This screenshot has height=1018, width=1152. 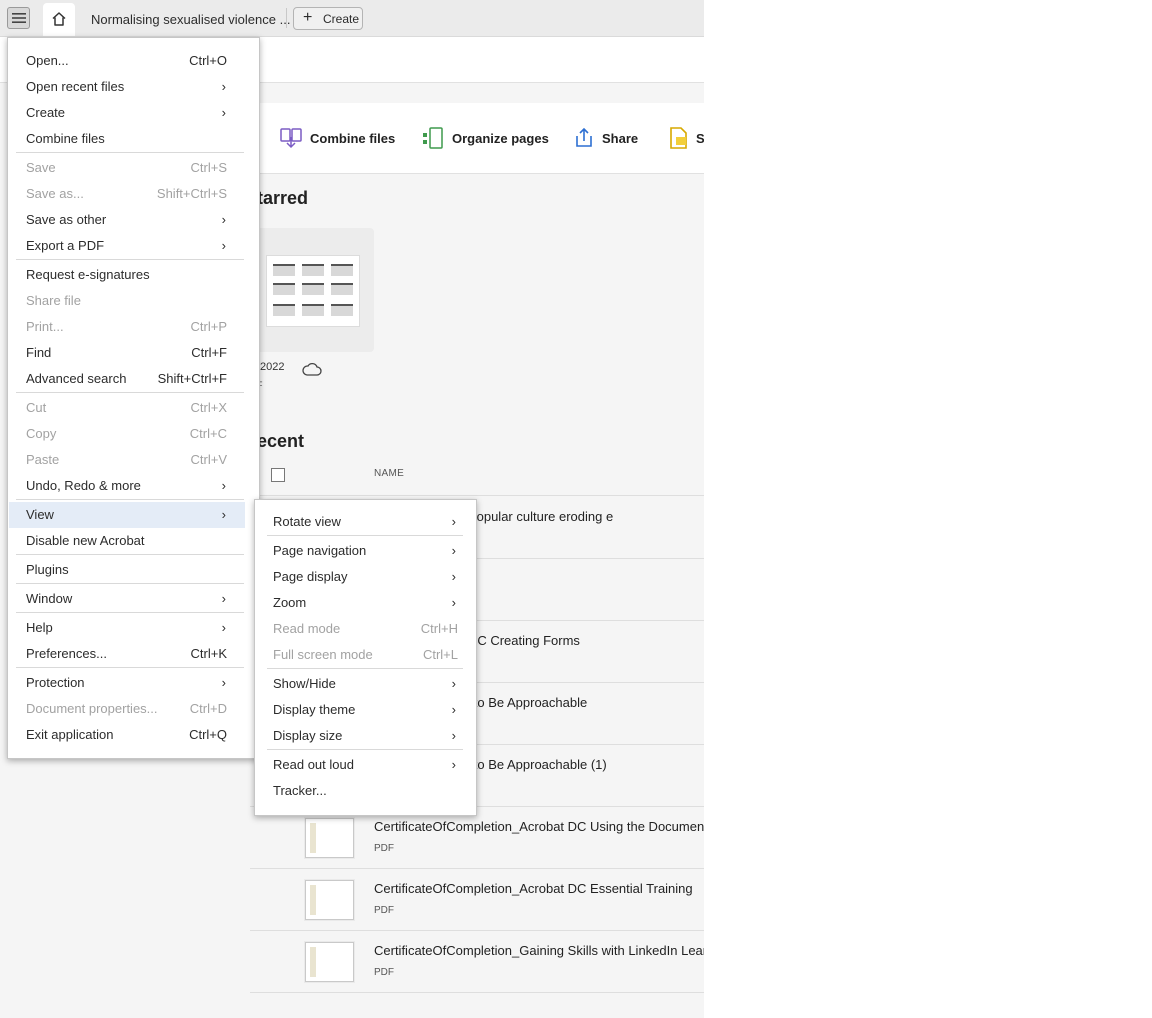 I want to click on menu-item-zoom: Zoom ›, so click(x=365, y=603).